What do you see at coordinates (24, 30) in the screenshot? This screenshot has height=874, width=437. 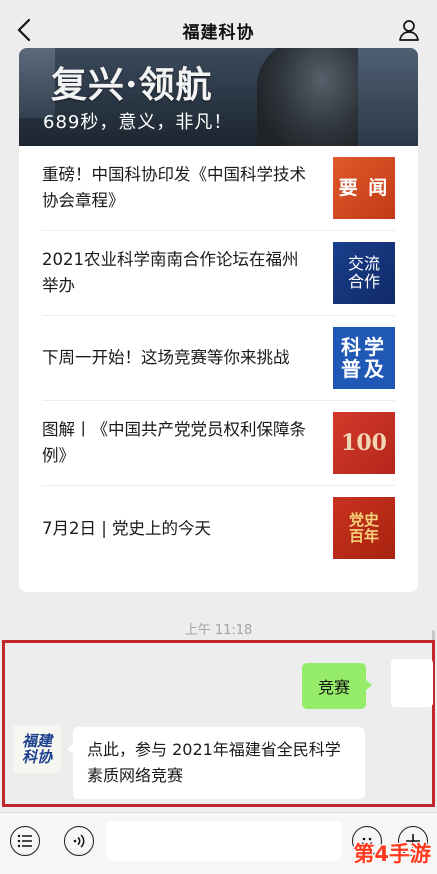 I see `chevron-left-icon` at bounding box center [24, 30].